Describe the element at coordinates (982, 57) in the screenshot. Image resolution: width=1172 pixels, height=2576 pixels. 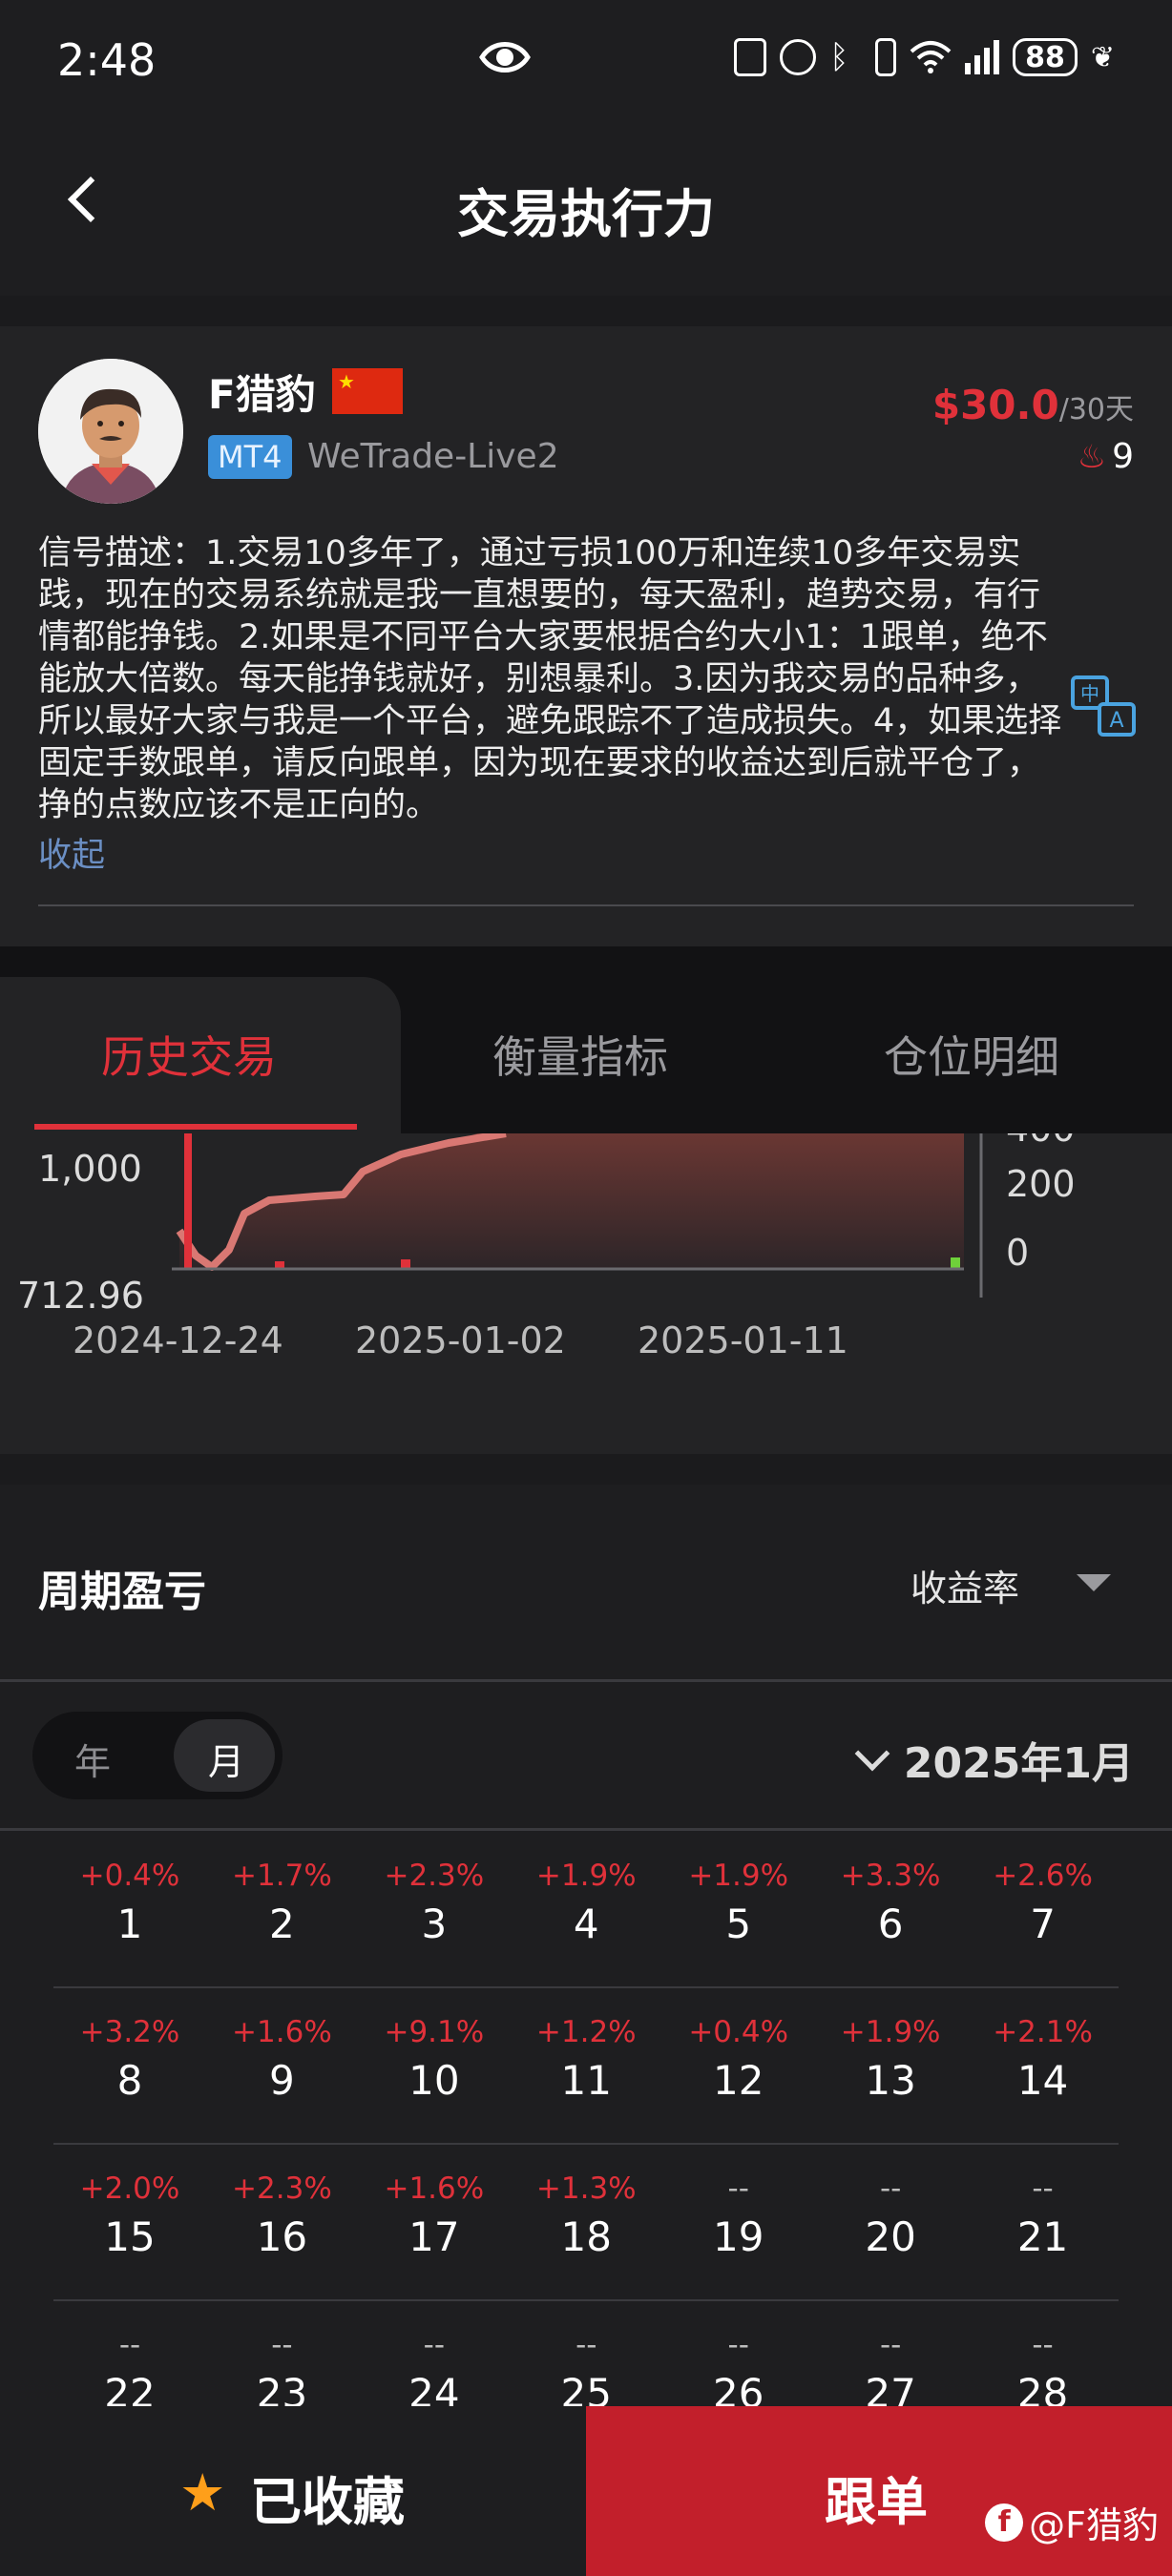
I see `signal-icon` at that location.